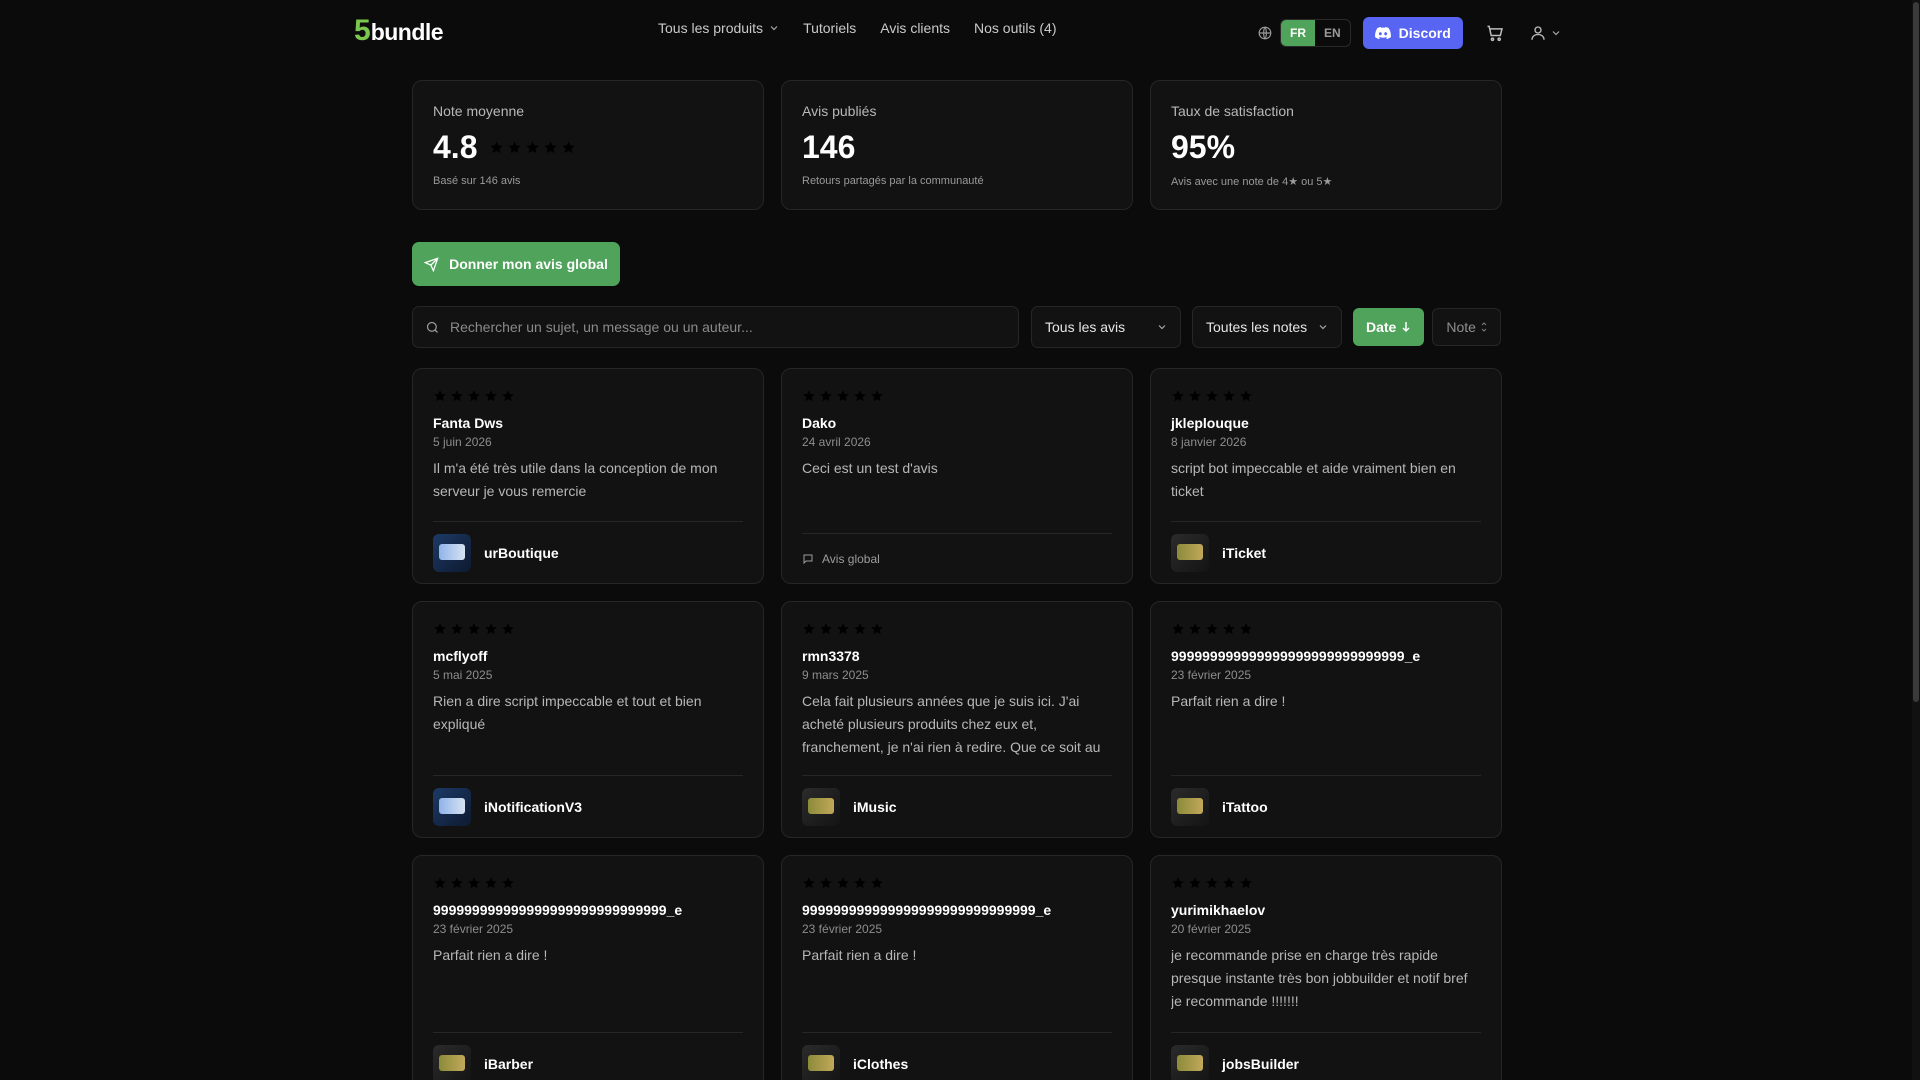  Describe the element at coordinates (831, 656) in the screenshot. I see `review-author: rmn3378` at that location.